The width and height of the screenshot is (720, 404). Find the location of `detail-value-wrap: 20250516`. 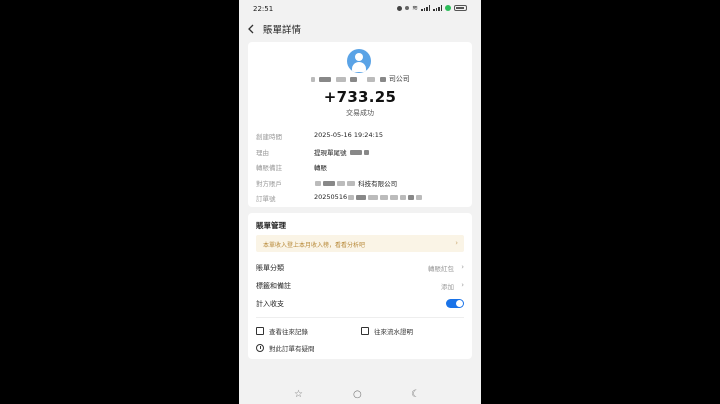

detail-value-wrap: 20250516 is located at coordinates (368, 197).